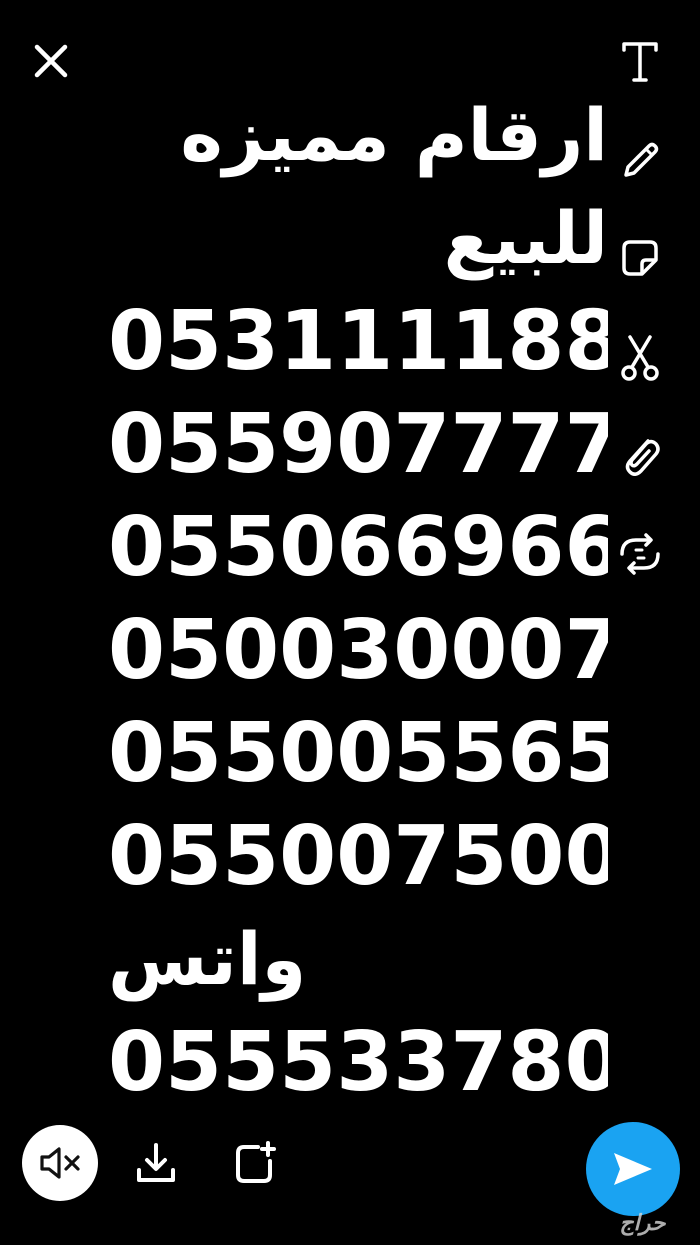  Describe the element at coordinates (207, 959) in the screenshot. I see `whatsapp-label-text: واتس` at that location.